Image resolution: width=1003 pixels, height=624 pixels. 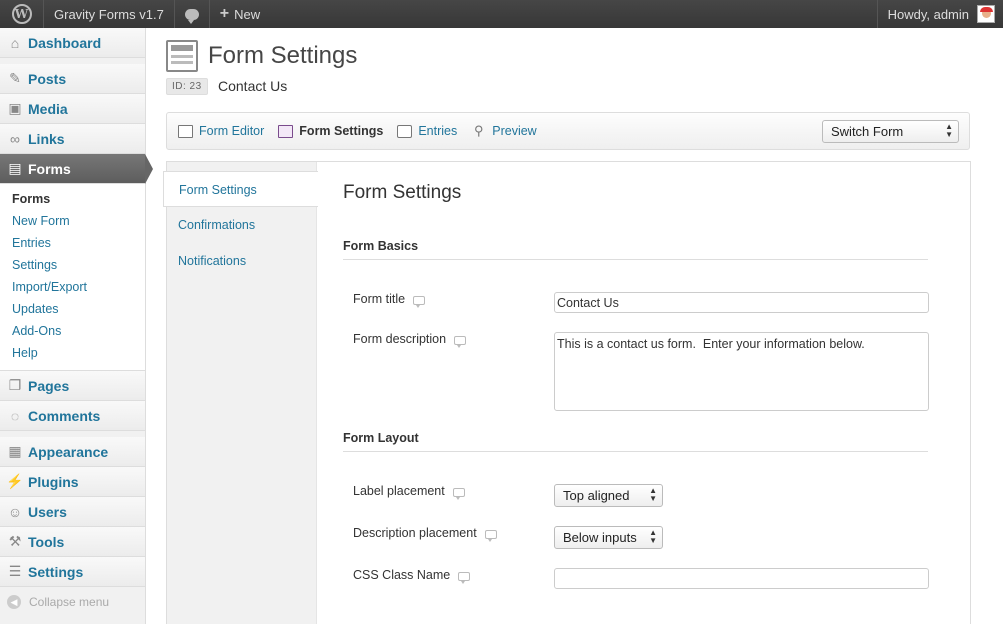 I want to click on link-icon: ∞, so click(x=15, y=138).